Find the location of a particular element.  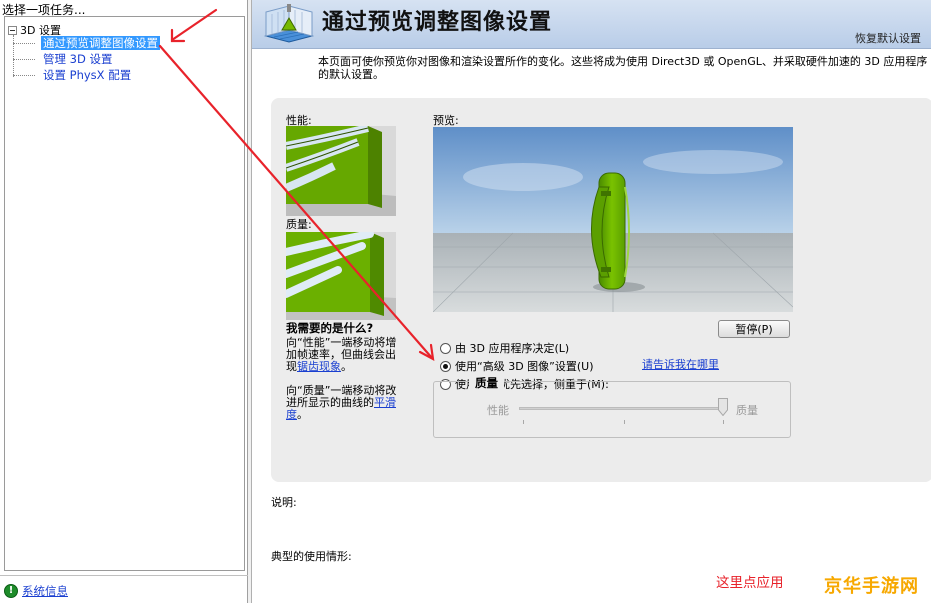

pause-button: 暂停(P) is located at coordinates (754, 329).